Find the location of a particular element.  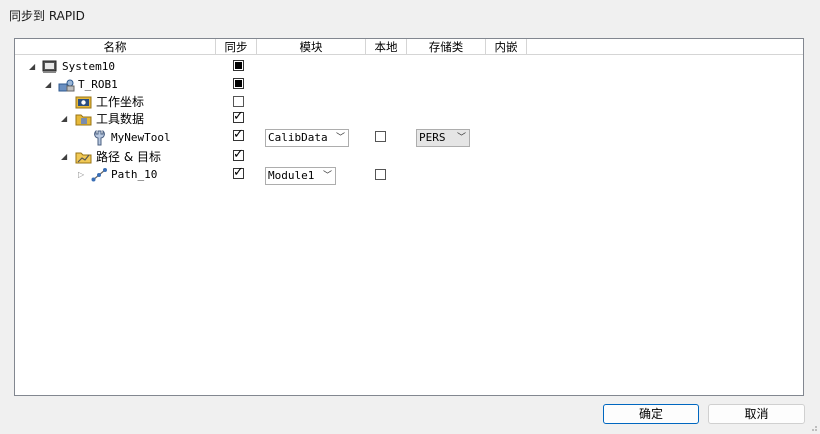

window-title: 同步到 RAPID is located at coordinates (47, 16).